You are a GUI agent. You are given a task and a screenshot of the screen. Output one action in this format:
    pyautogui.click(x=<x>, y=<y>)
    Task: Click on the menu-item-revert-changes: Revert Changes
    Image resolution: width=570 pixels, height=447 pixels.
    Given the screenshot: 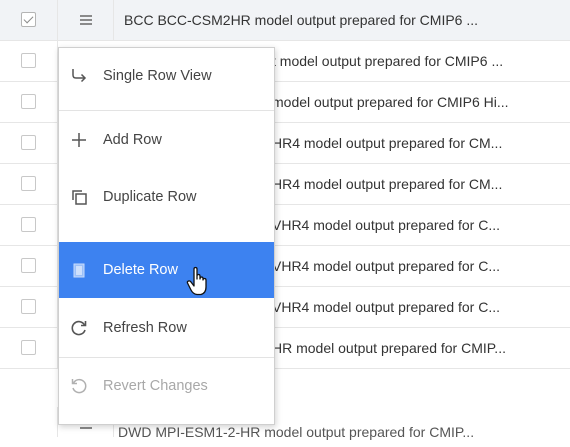 What is the action you would take?
    pyautogui.click(x=166, y=386)
    